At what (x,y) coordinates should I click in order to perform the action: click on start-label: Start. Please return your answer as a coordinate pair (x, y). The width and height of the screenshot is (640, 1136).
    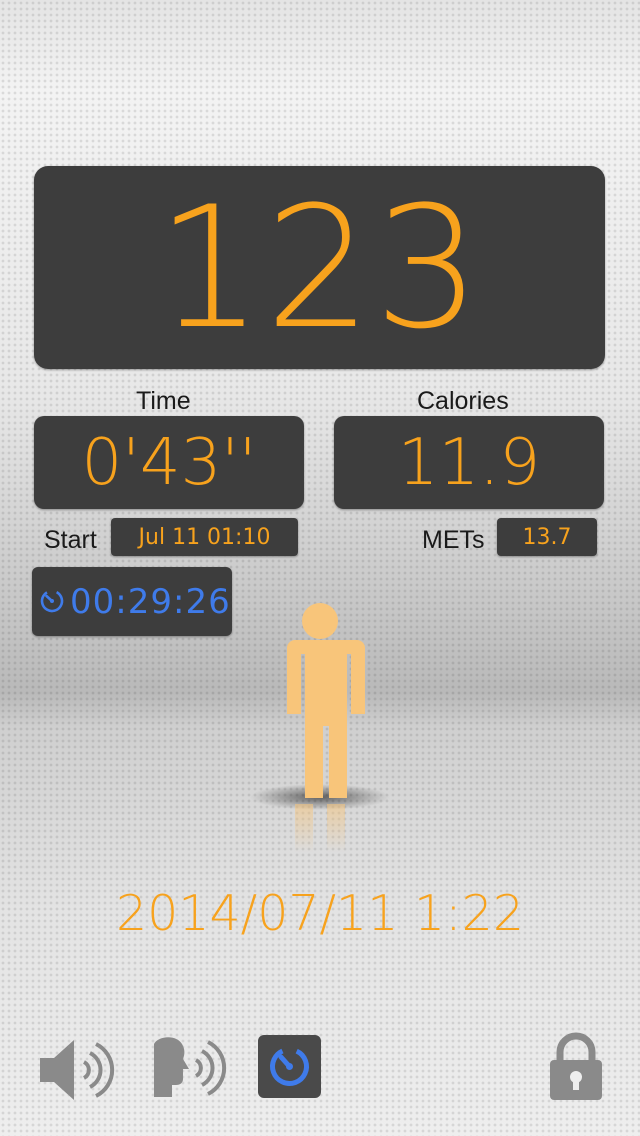
    Looking at the image, I should click on (70, 540).